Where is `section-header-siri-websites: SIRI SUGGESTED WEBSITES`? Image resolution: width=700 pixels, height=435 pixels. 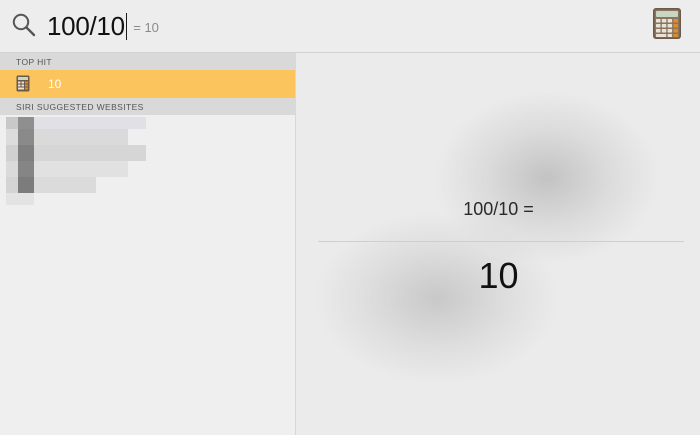 section-header-siri-websites: SIRI SUGGESTED WEBSITES is located at coordinates (147, 106).